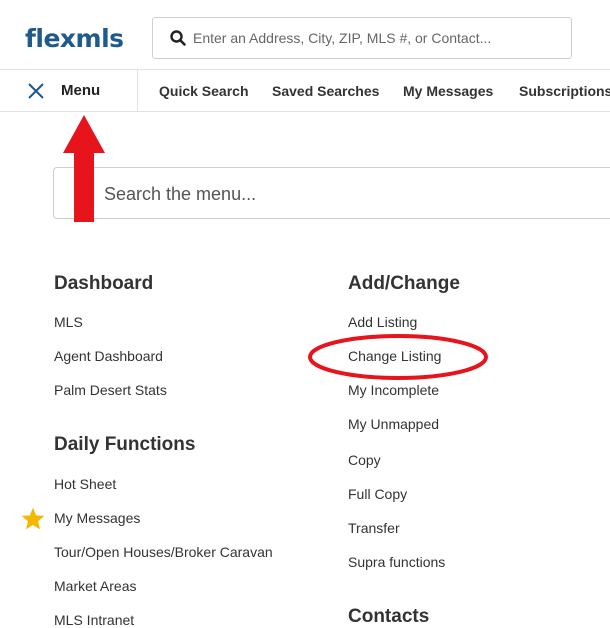 The width and height of the screenshot is (610, 628). I want to click on close-icon, so click(36, 91).